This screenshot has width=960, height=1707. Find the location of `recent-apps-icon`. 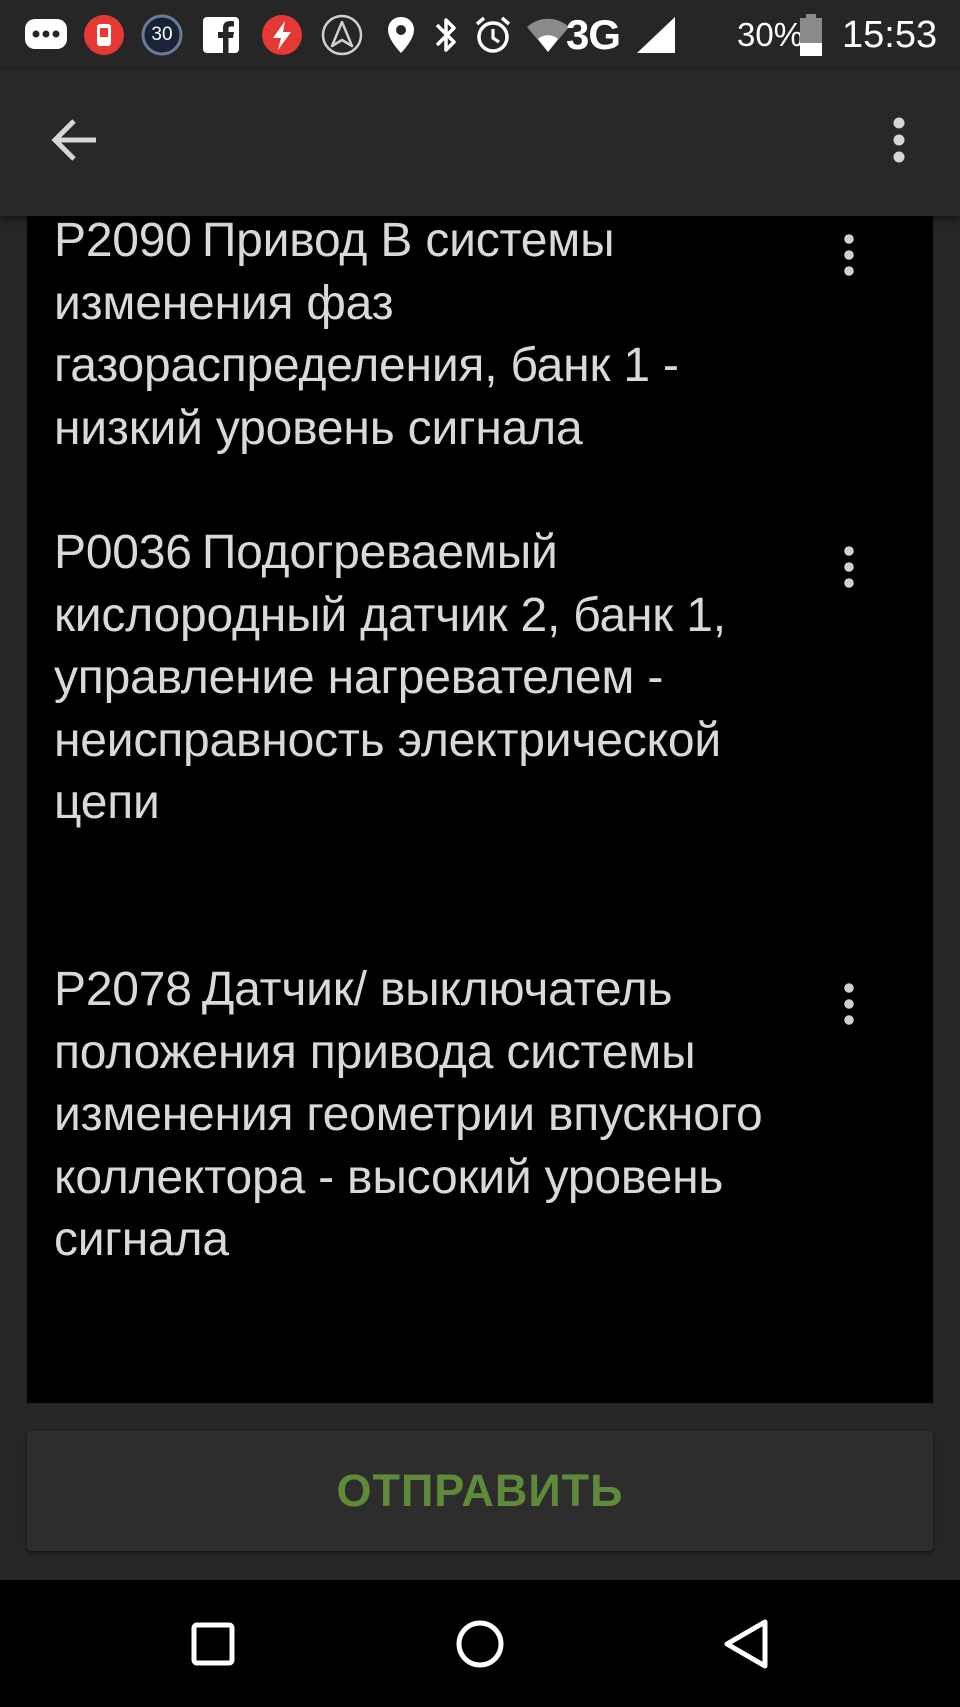

recent-apps-icon is located at coordinates (213, 1644).